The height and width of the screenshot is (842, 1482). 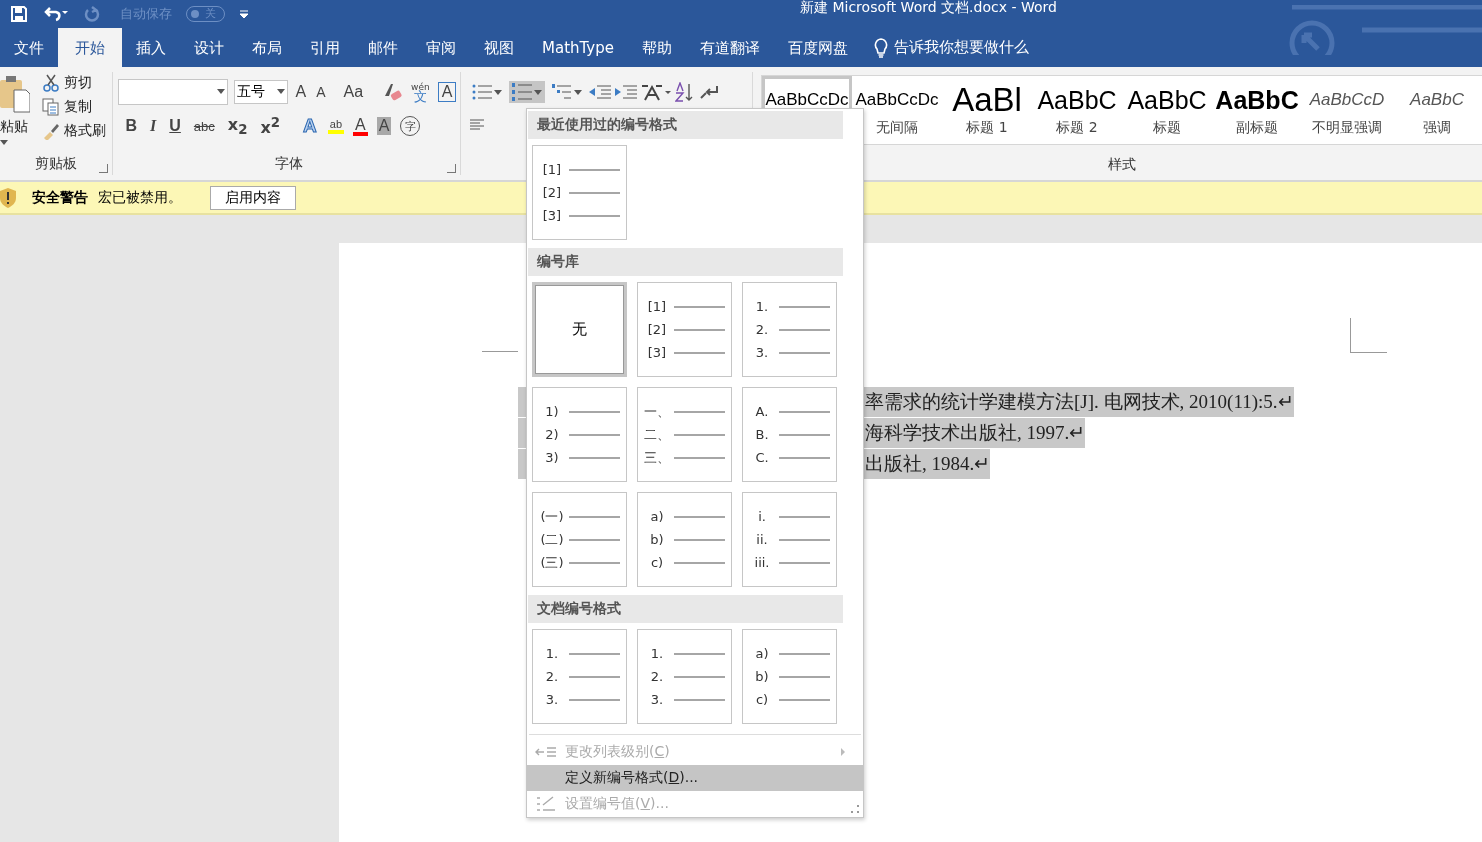 I want to click on section-header: 文档编号格式, so click(x=685, y=609).